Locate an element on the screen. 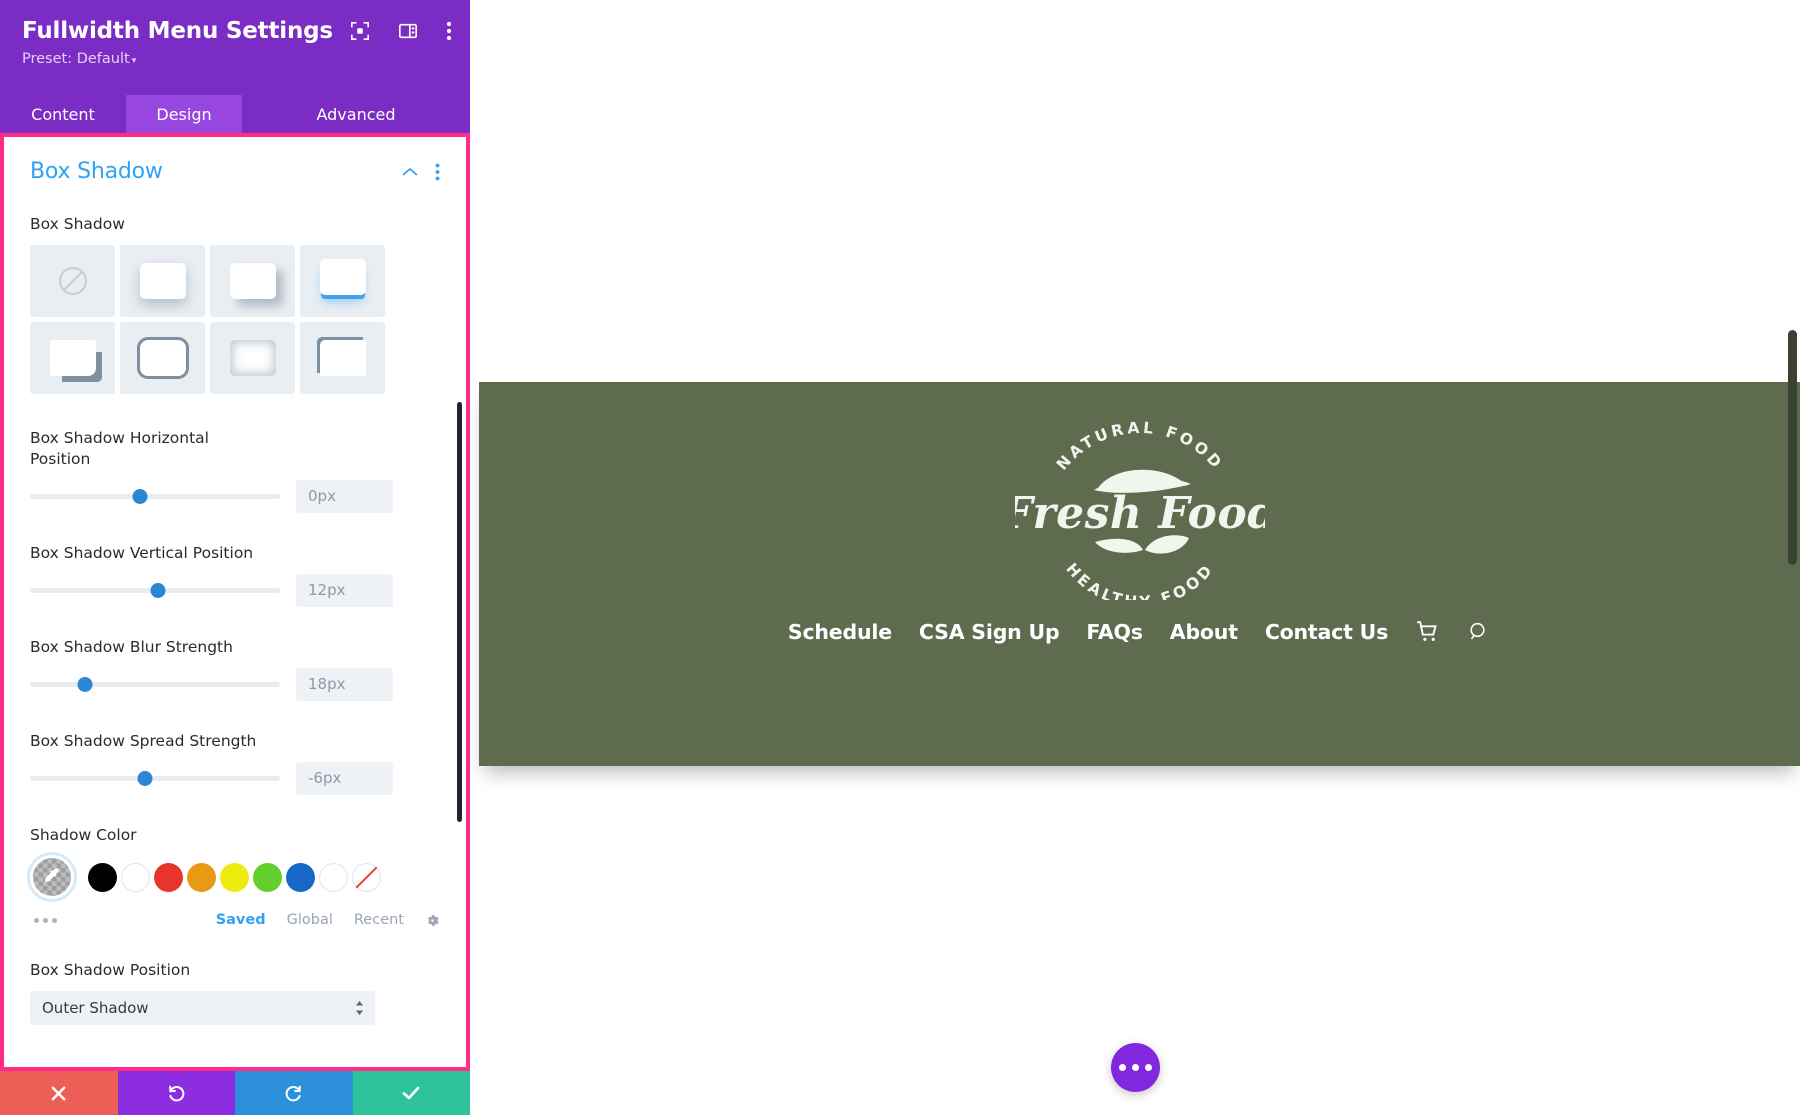 The width and height of the screenshot is (1800, 1115). spread-strength-slider is located at coordinates (155, 778).